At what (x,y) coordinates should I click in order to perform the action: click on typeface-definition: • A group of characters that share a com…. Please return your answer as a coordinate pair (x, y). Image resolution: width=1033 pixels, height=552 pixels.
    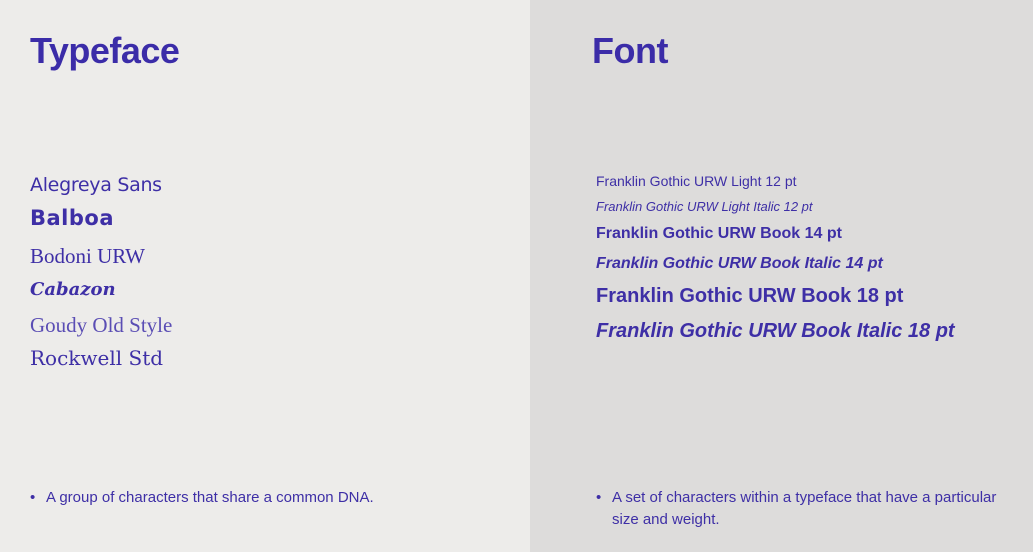
    Looking at the image, I should click on (270, 498).